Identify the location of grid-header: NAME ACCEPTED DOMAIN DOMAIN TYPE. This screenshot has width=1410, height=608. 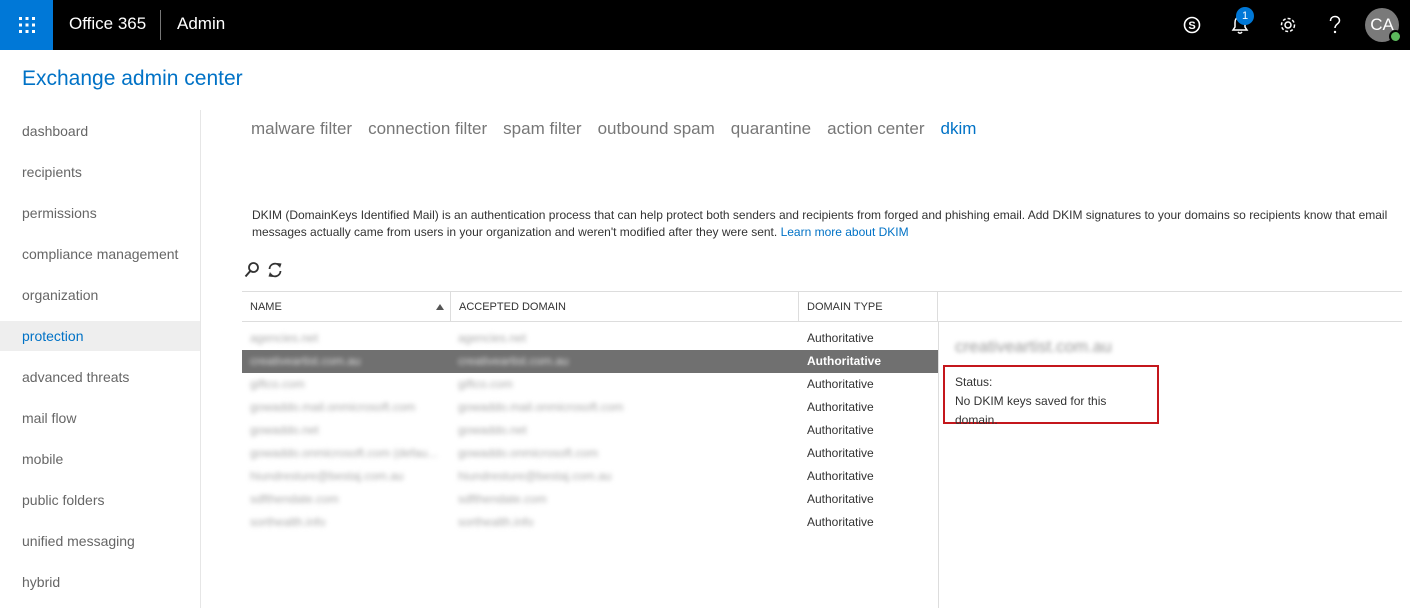
(822, 306).